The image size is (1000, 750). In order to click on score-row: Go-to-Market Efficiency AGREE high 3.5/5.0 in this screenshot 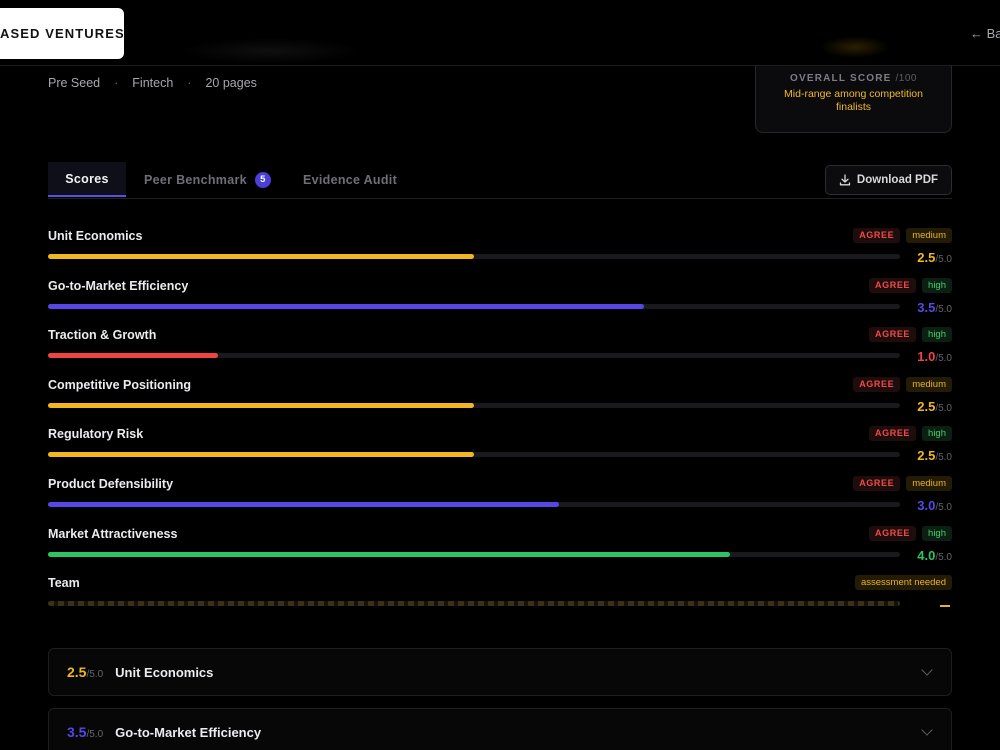, I will do `click(500, 301)`.